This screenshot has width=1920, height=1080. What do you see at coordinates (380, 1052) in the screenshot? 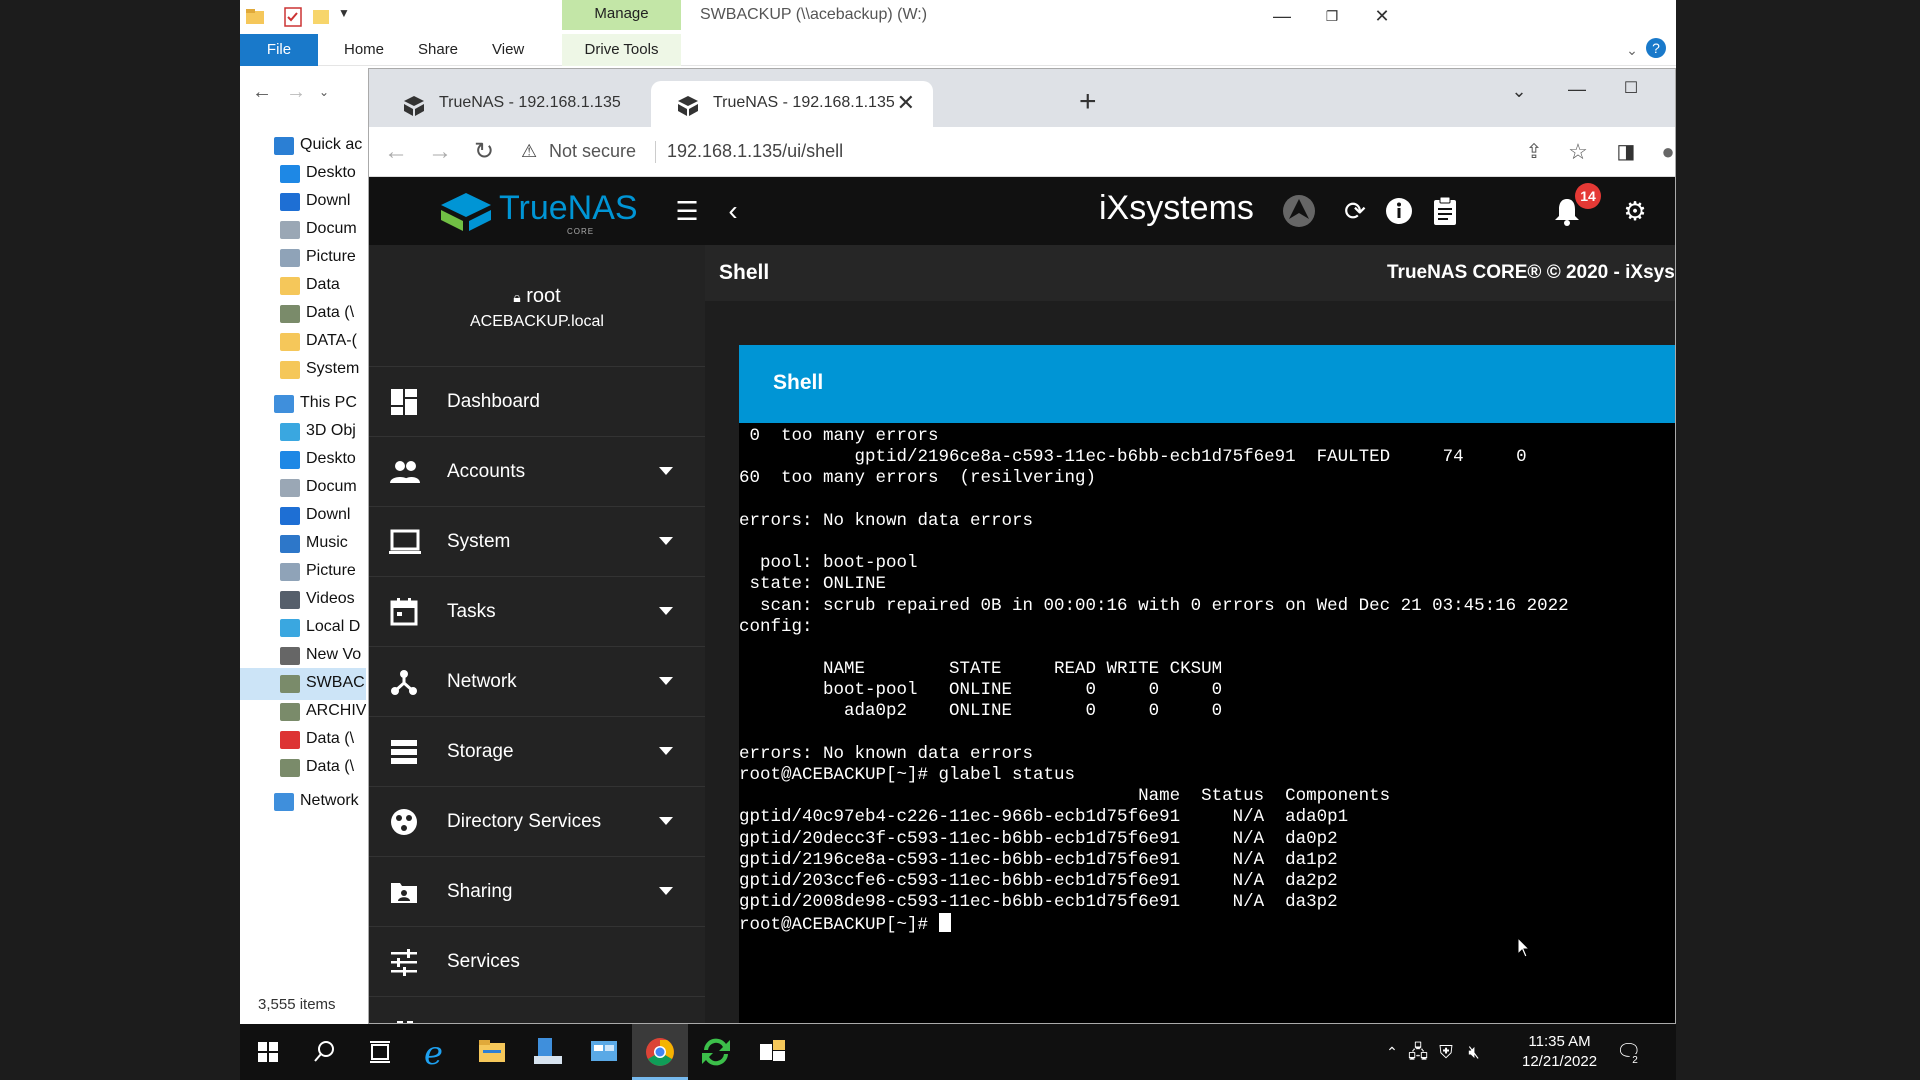
I see `task-view-button` at bounding box center [380, 1052].